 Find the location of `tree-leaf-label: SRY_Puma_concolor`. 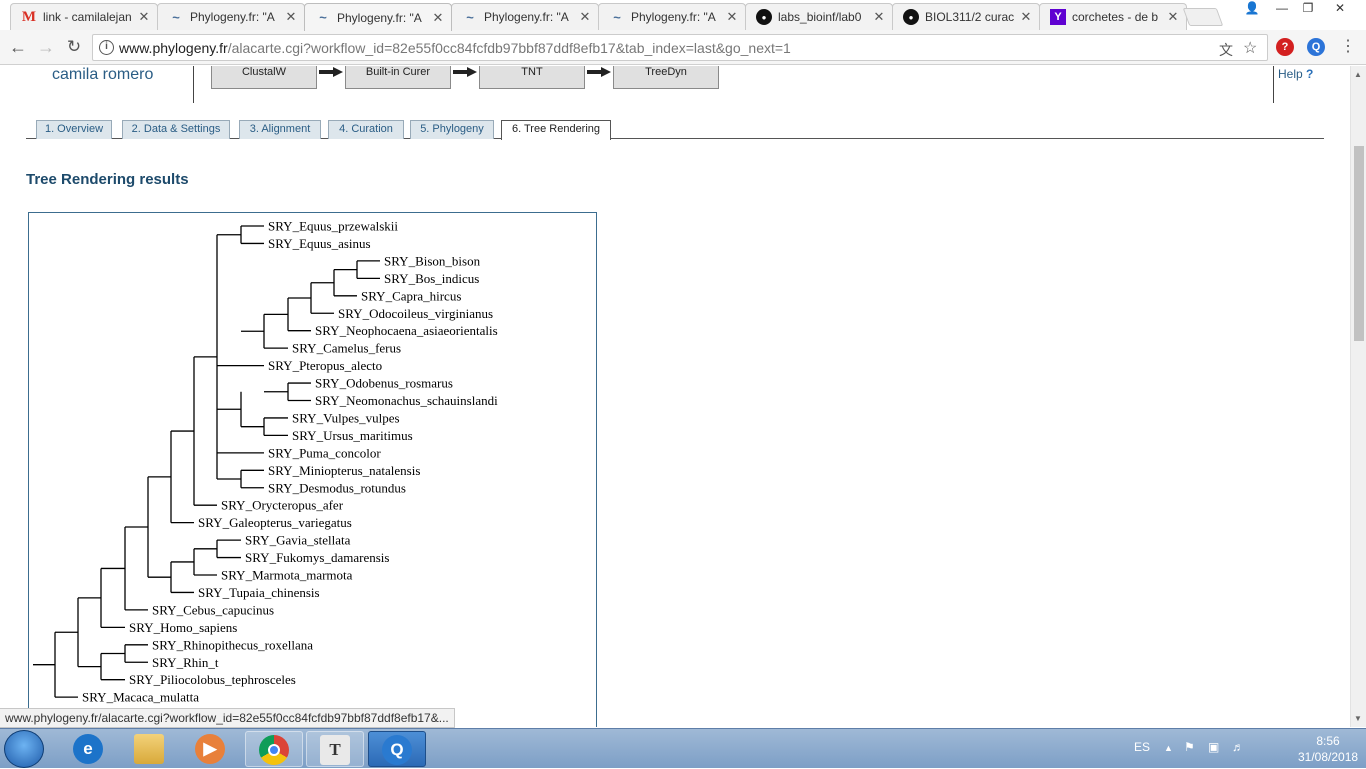

tree-leaf-label: SRY_Puma_concolor is located at coordinates (324, 452).